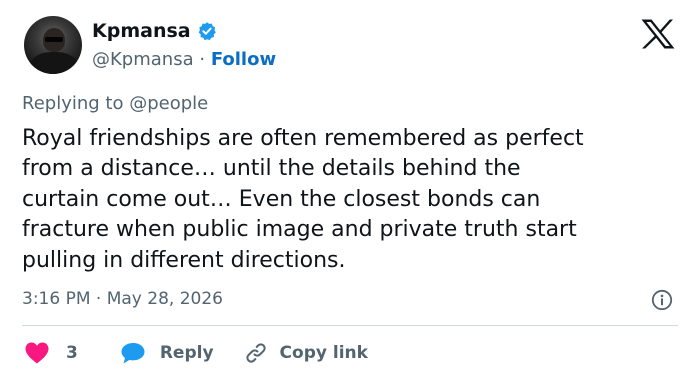  What do you see at coordinates (37, 353) in the screenshot?
I see `heart-icon` at bounding box center [37, 353].